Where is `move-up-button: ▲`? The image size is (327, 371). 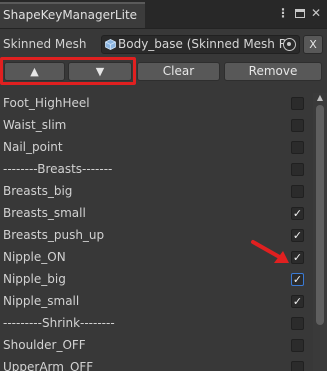
move-up-button: ▲ is located at coordinates (34, 71).